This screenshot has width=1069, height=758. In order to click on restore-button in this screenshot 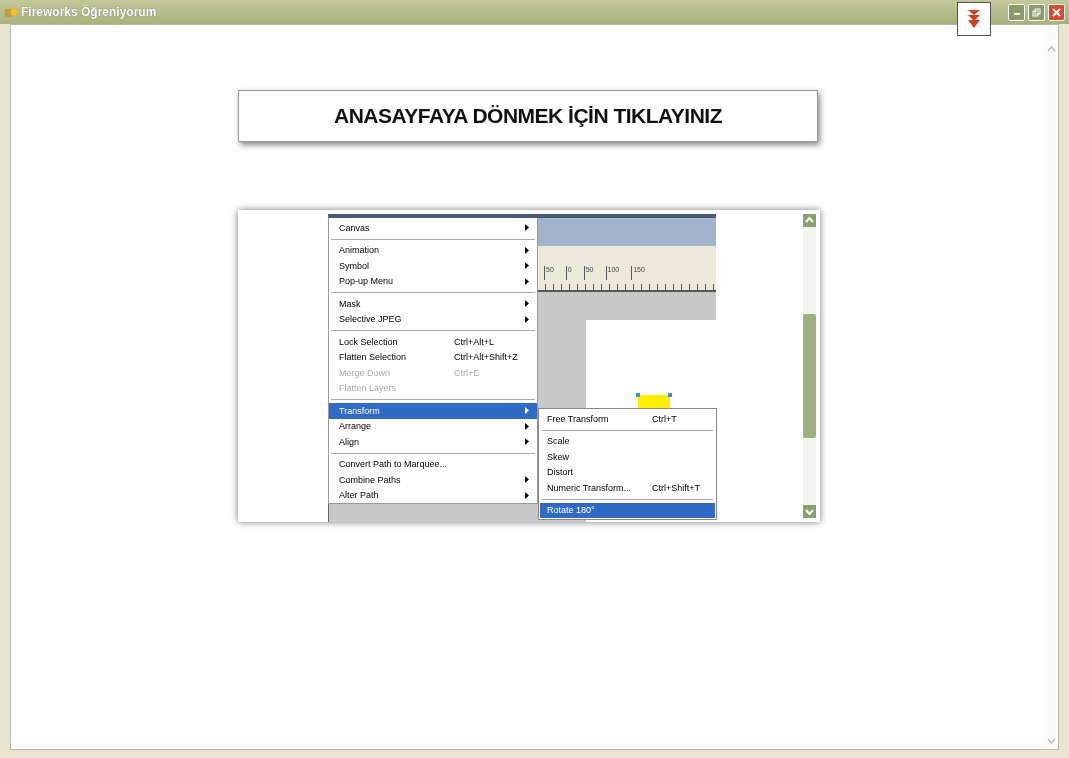, I will do `click(1036, 12)`.